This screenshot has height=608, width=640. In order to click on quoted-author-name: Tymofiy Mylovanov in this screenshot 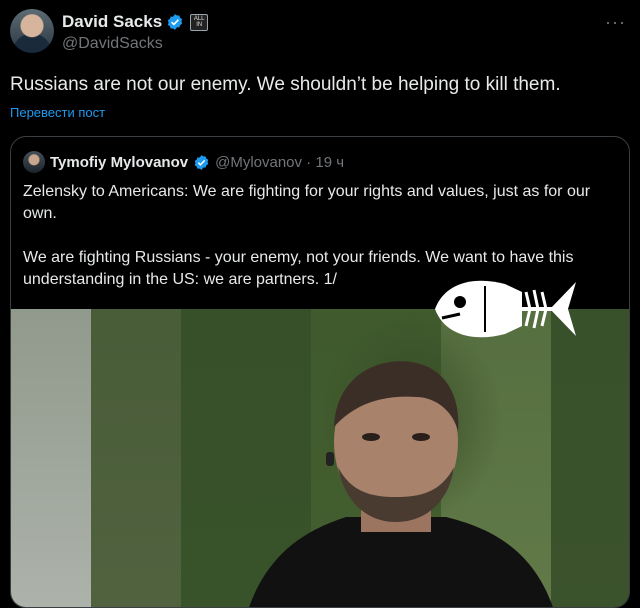, I will do `click(119, 162)`.